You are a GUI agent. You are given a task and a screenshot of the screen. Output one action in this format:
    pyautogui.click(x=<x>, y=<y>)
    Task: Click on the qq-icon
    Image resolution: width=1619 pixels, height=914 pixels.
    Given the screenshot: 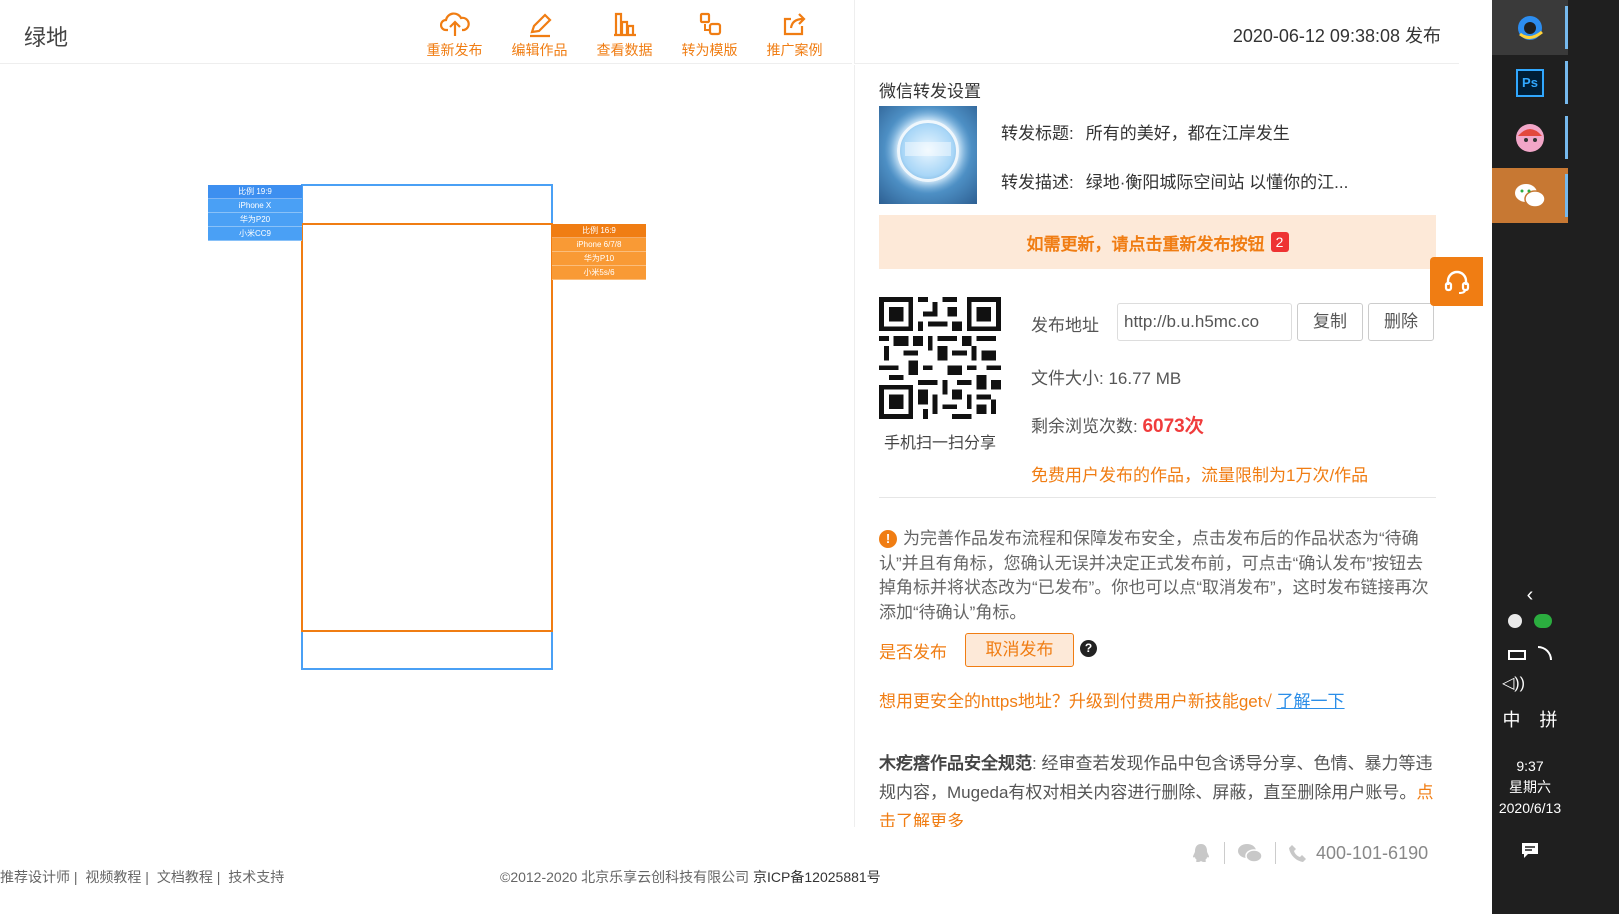 What is the action you would take?
    pyautogui.click(x=1201, y=853)
    